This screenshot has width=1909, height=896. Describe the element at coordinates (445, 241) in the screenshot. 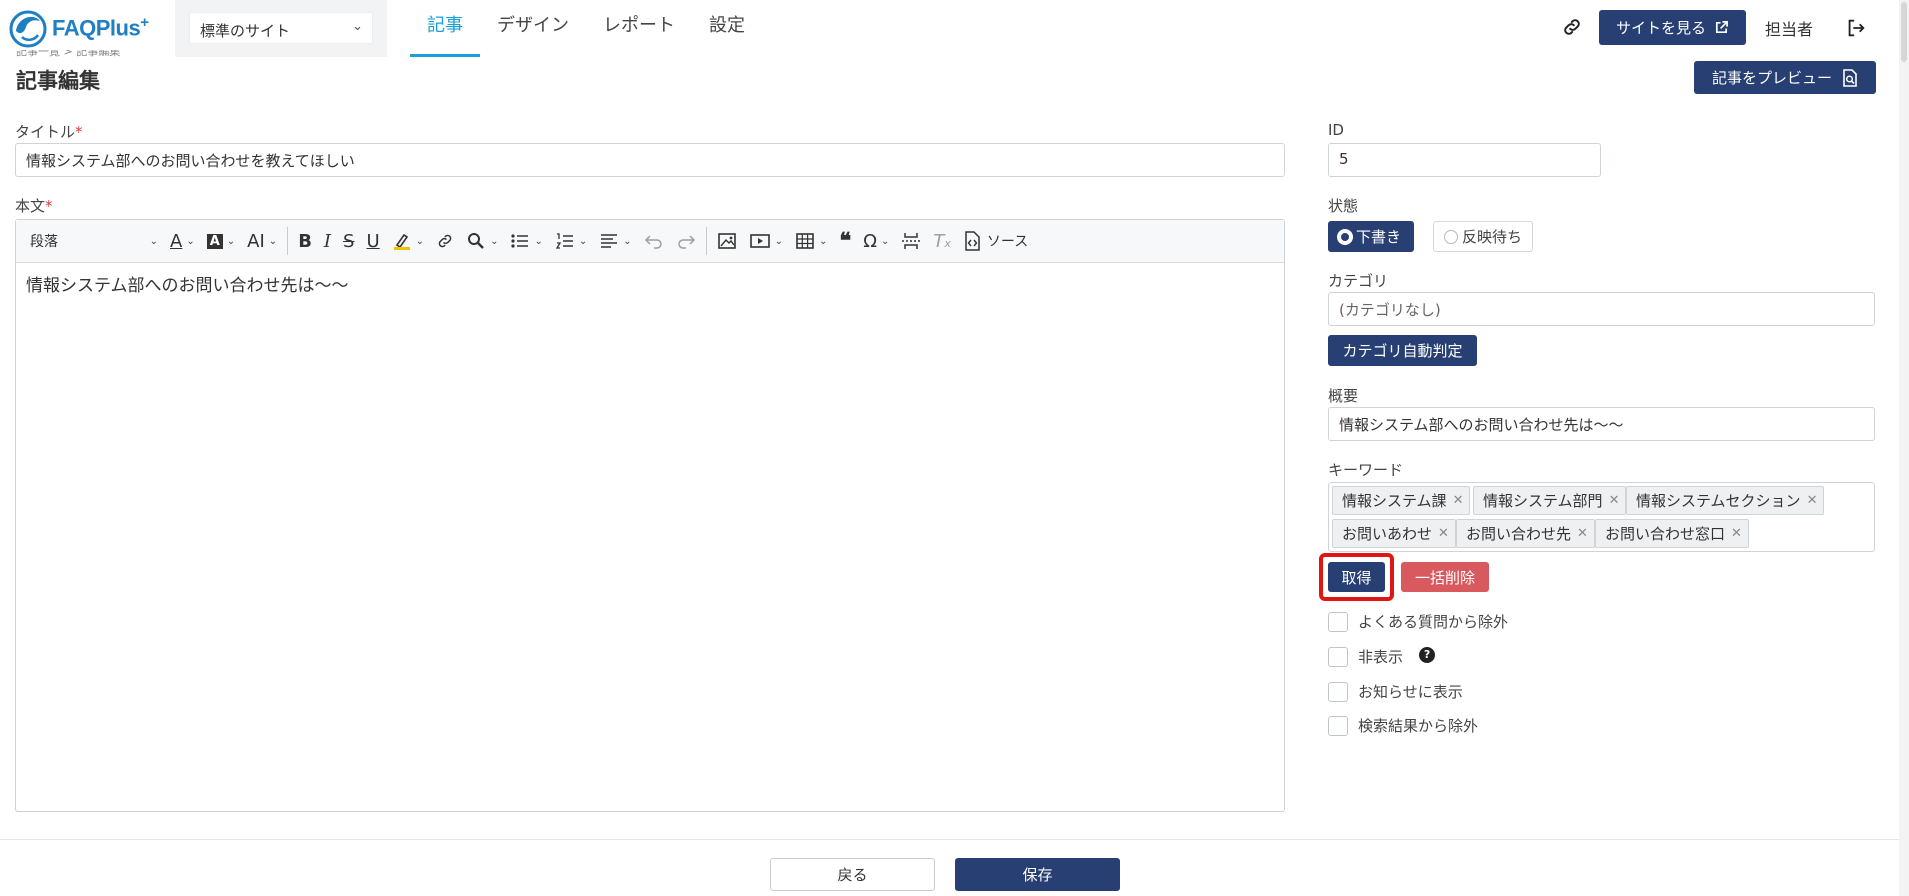

I see `insert-link-button` at that location.